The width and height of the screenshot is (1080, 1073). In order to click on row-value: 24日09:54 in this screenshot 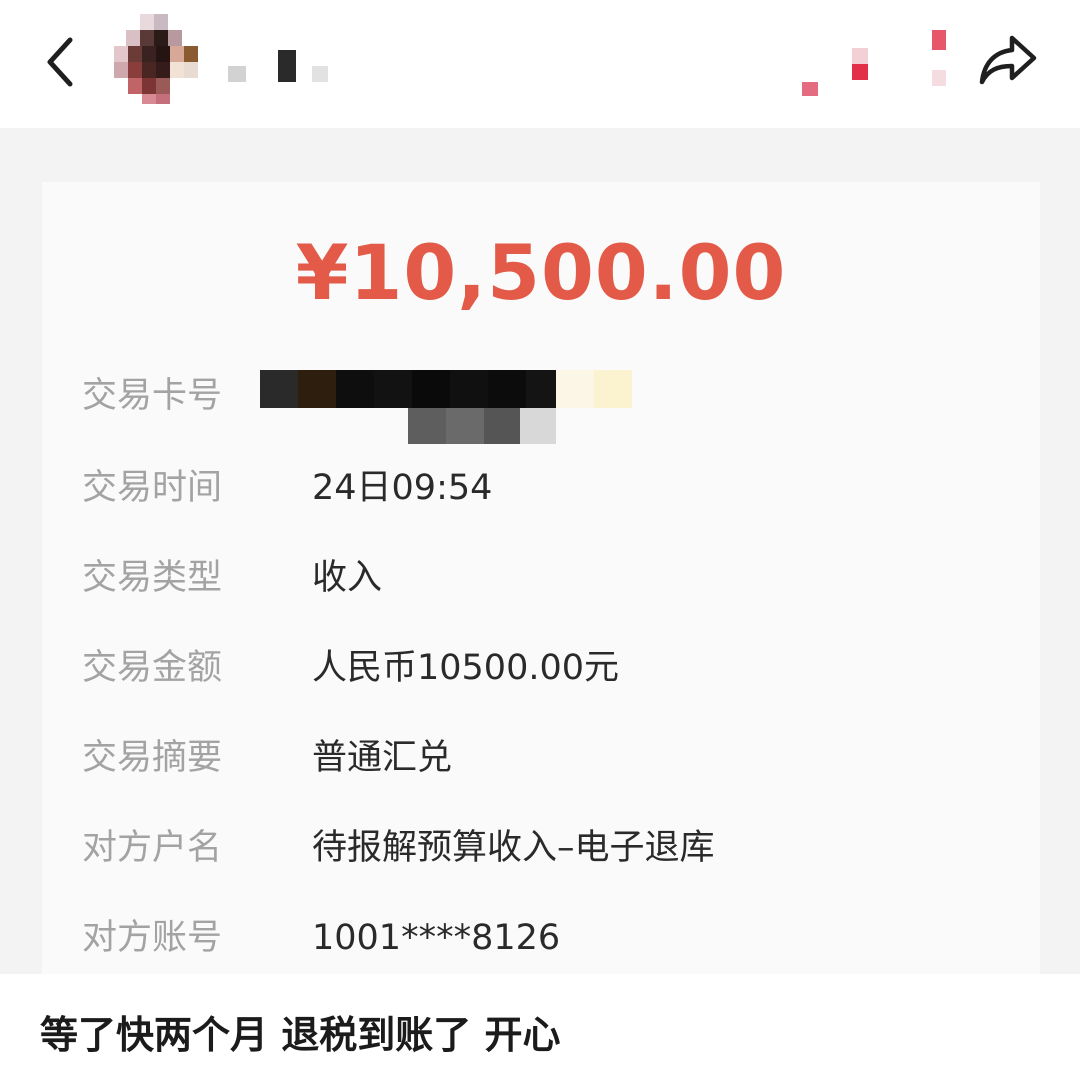, I will do `click(402, 488)`.